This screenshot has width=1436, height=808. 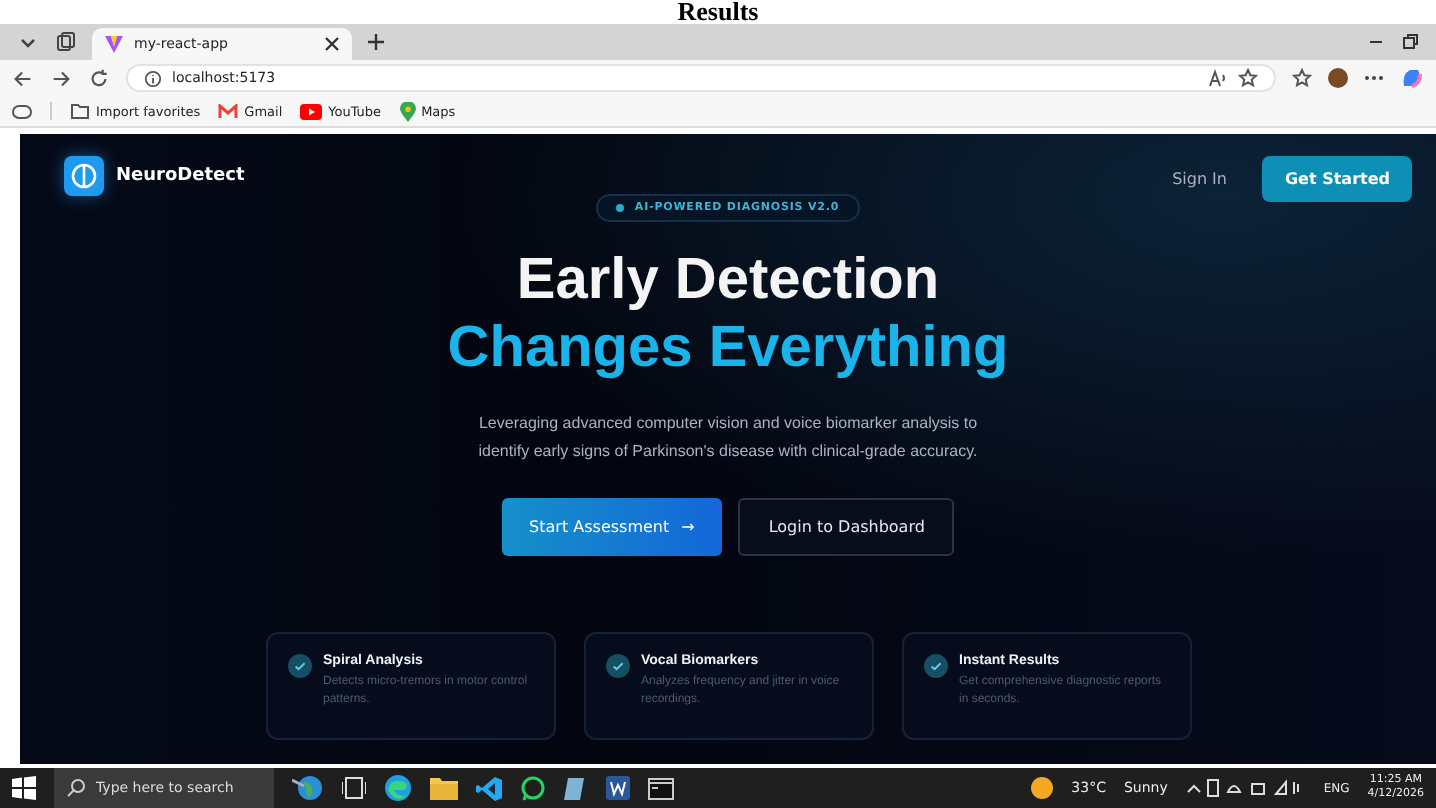 What do you see at coordinates (620, 208) in the screenshot?
I see `status-dot-icon` at bounding box center [620, 208].